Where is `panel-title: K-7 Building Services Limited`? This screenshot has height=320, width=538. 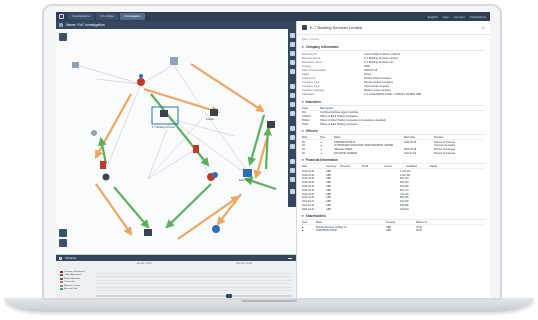
panel-title: K-7 Building Services Limited is located at coordinates (336, 27).